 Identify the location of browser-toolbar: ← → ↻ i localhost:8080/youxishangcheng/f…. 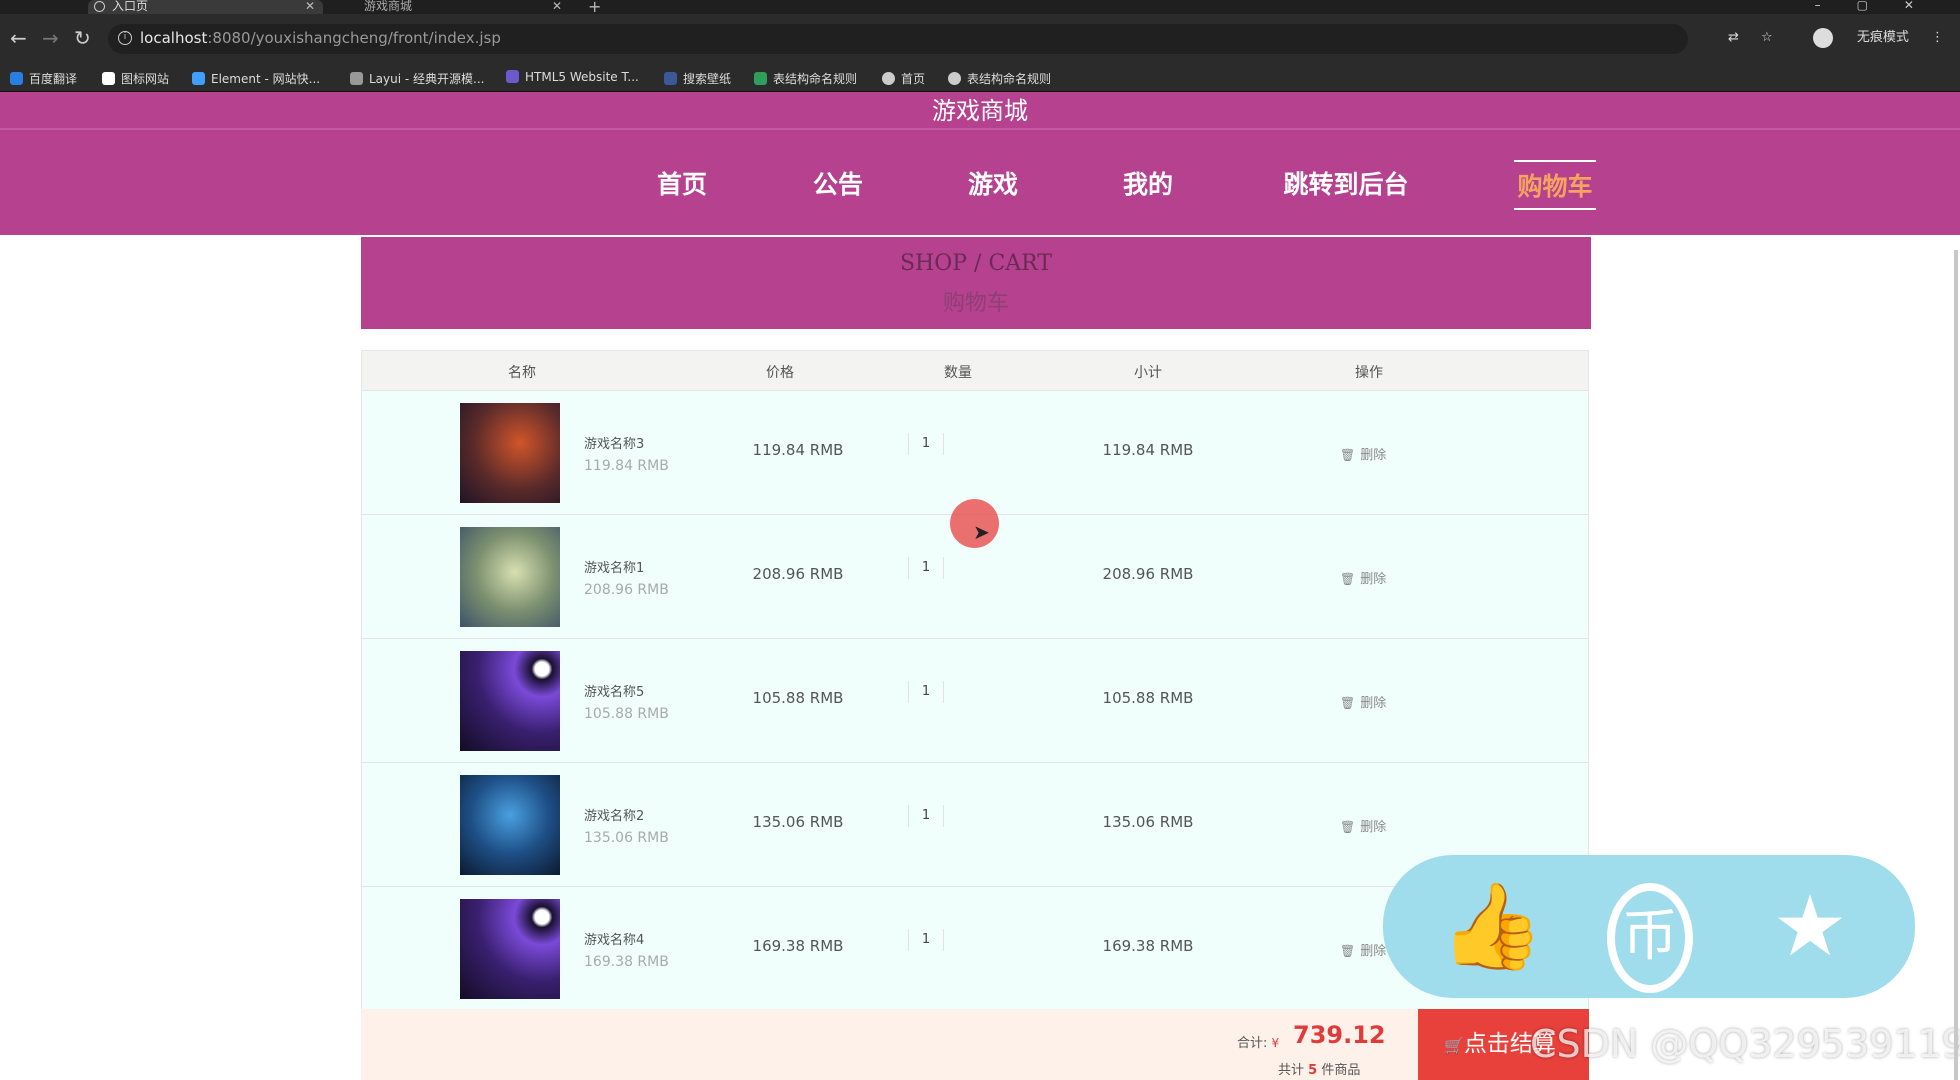
(980, 39).